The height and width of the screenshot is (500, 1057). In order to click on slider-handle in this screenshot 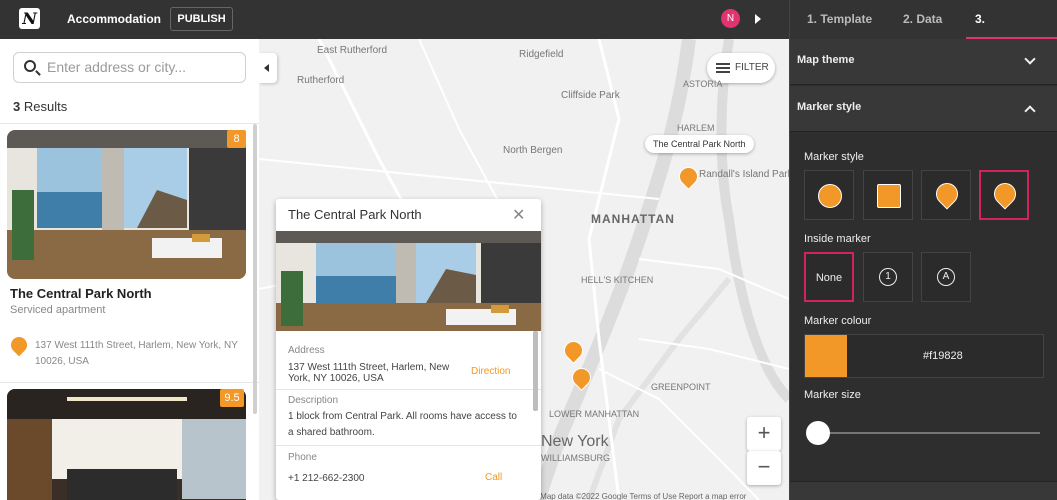, I will do `click(818, 433)`.